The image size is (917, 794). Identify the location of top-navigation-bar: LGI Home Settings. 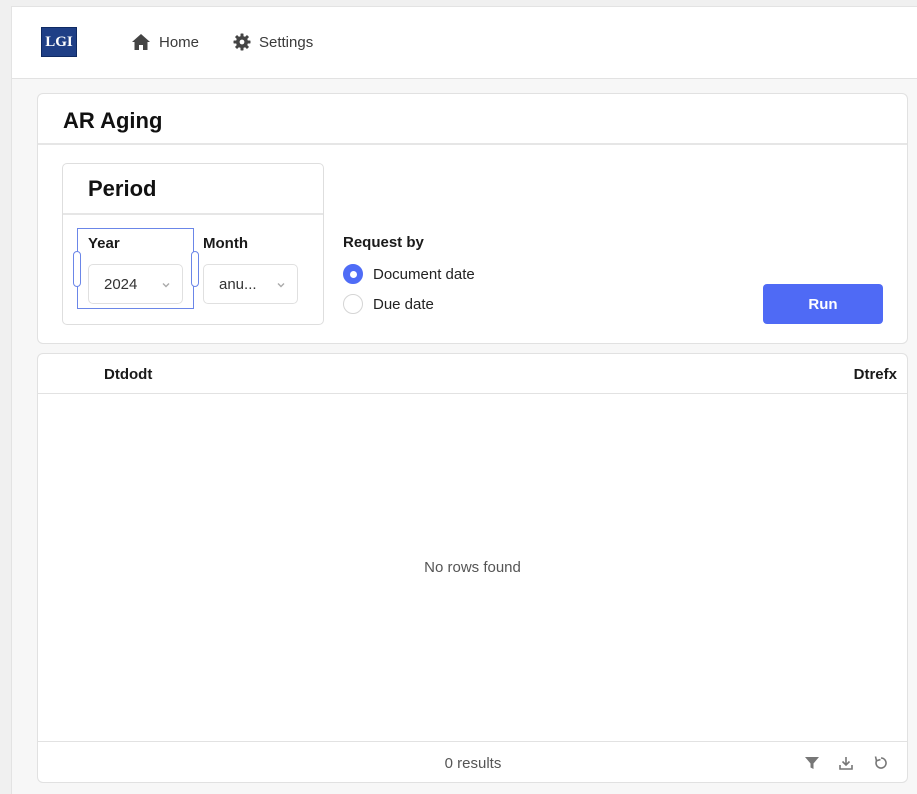
(464, 43).